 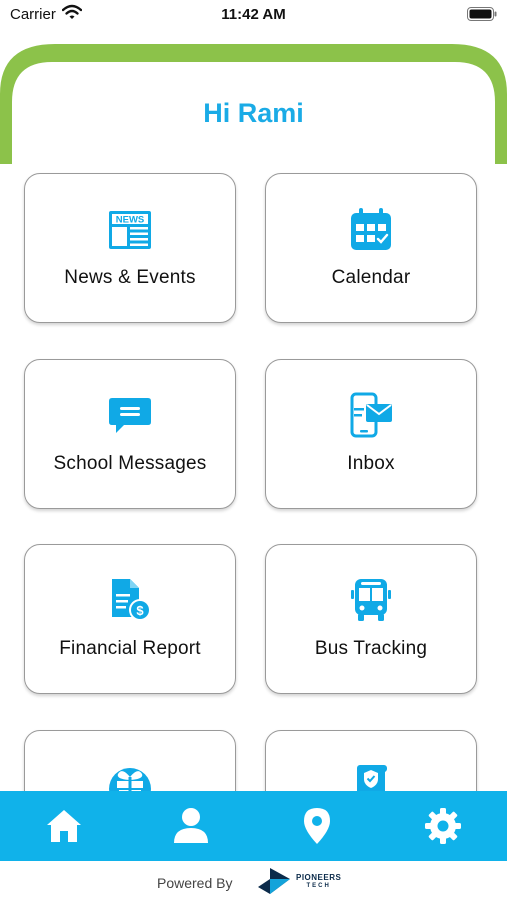 I want to click on tile-label: Financial Report, so click(x=130, y=648).